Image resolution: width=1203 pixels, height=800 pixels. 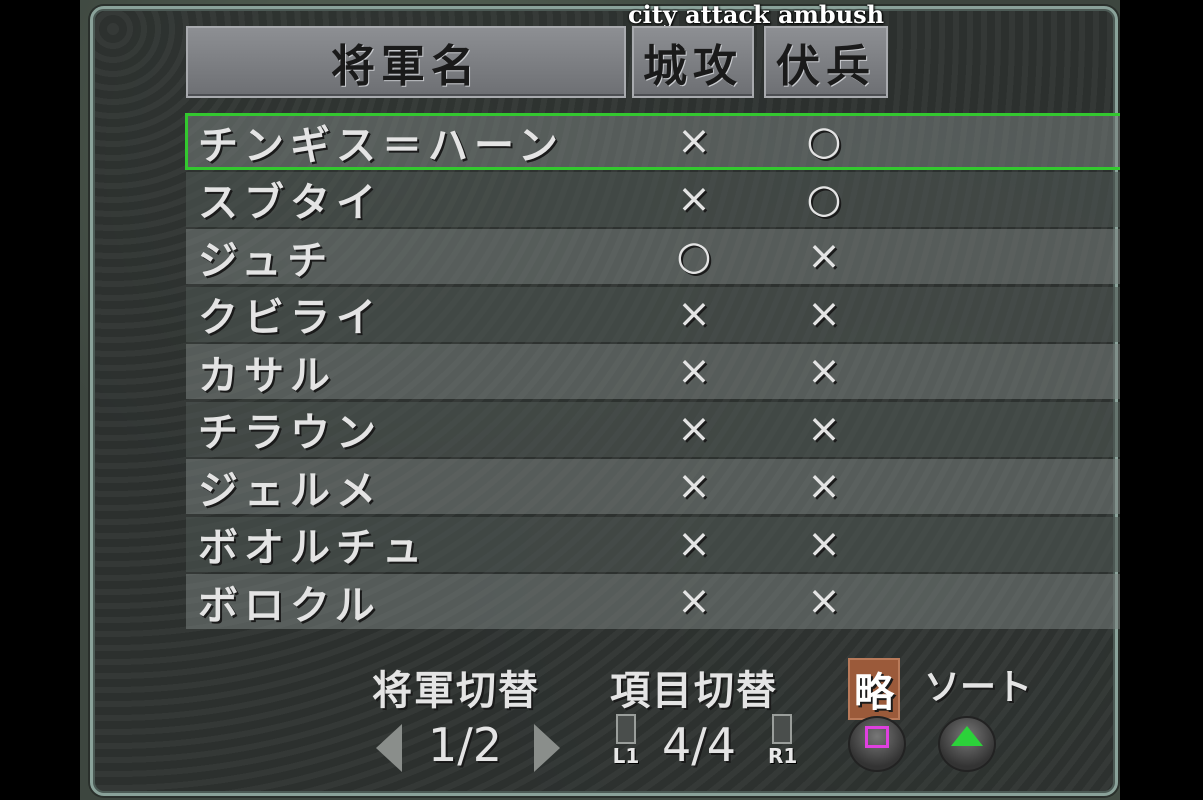 I want to click on controls-legend: 将軍切替 項目切替 略 ソート, so click(x=722, y=689).